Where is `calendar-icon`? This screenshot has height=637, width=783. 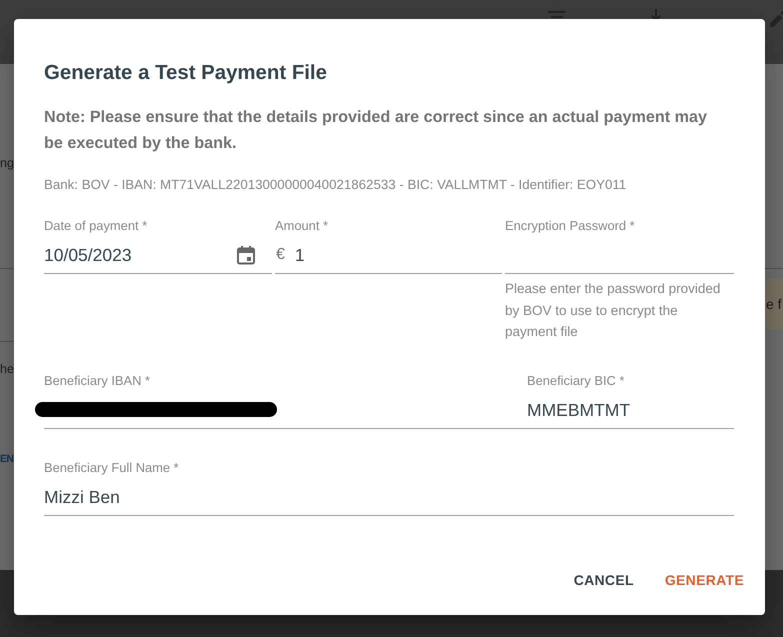
calendar-icon is located at coordinates (246, 255).